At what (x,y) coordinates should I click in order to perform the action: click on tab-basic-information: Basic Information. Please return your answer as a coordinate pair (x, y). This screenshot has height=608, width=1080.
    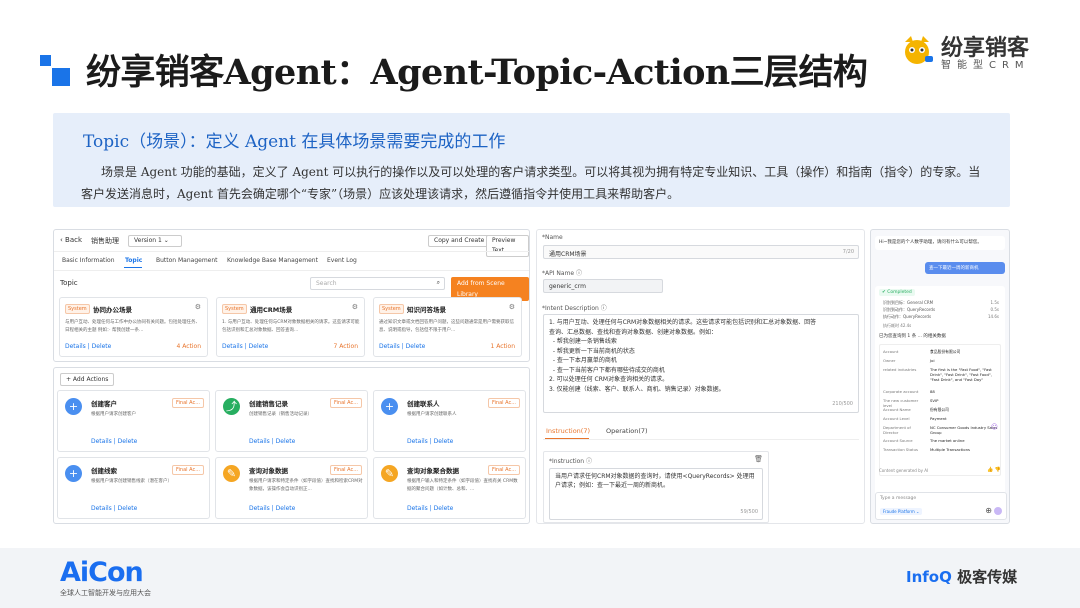
    Looking at the image, I should click on (88, 260).